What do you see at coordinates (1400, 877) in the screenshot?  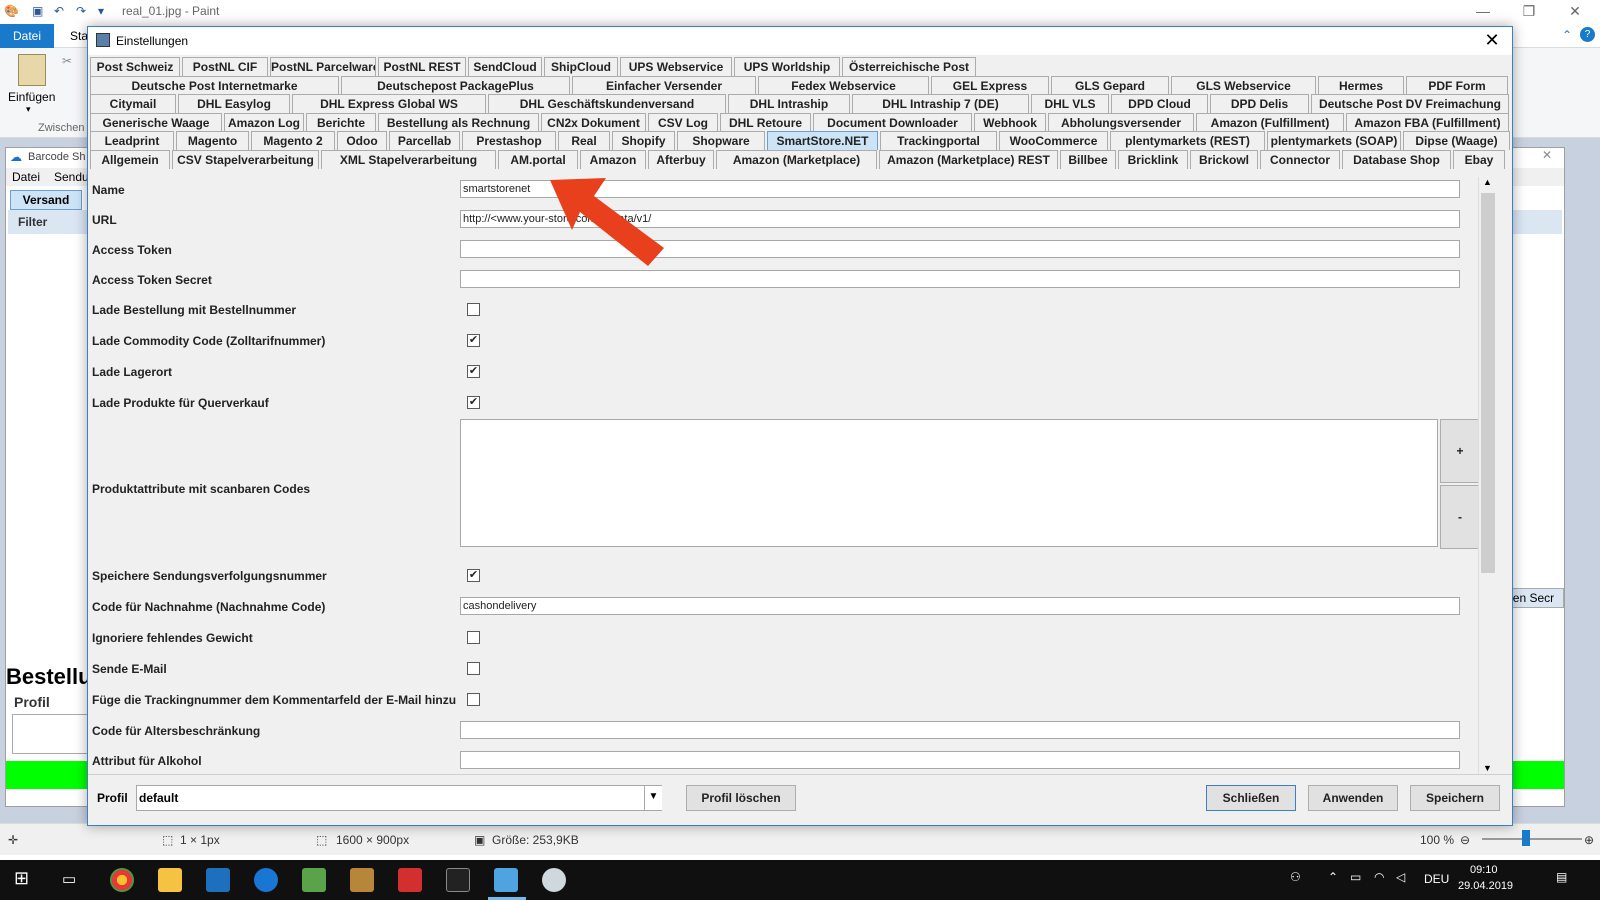 I see `volume-icon: ◁` at bounding box center [1400, 877].